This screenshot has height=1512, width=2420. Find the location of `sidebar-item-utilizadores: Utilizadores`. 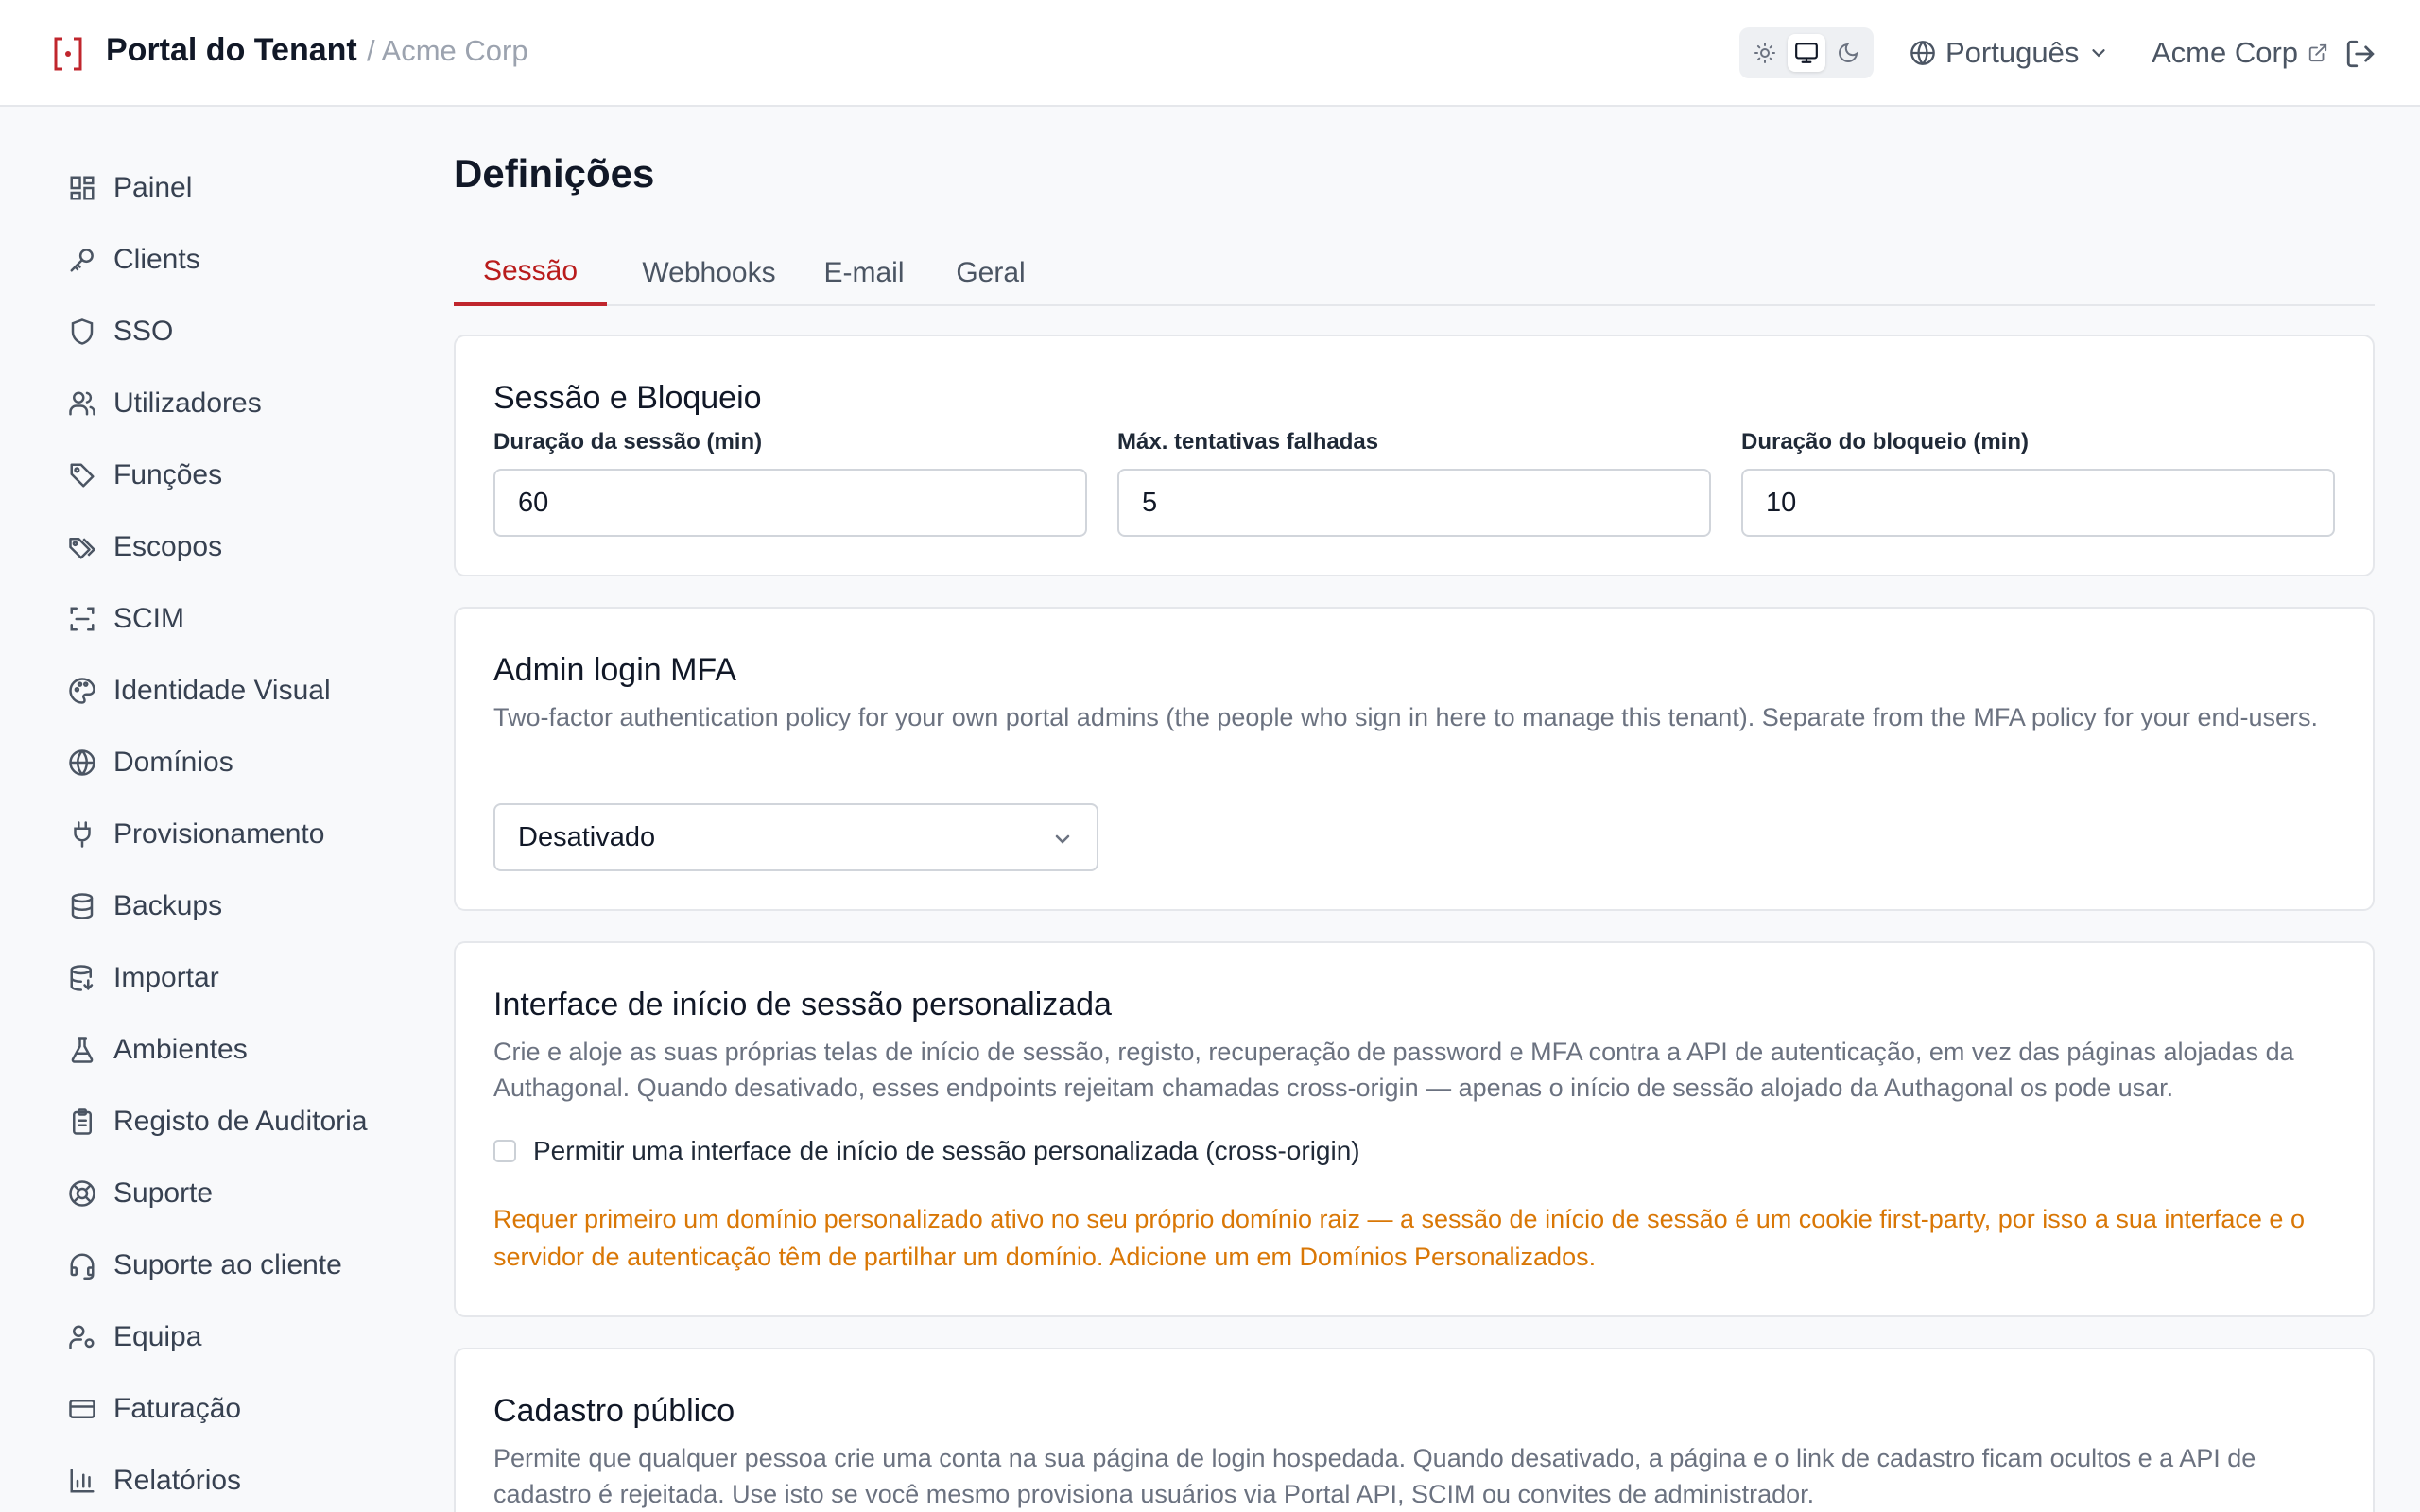

sidebar-item-utilizadores: Utilizadores is located at coordinates (164, 403).